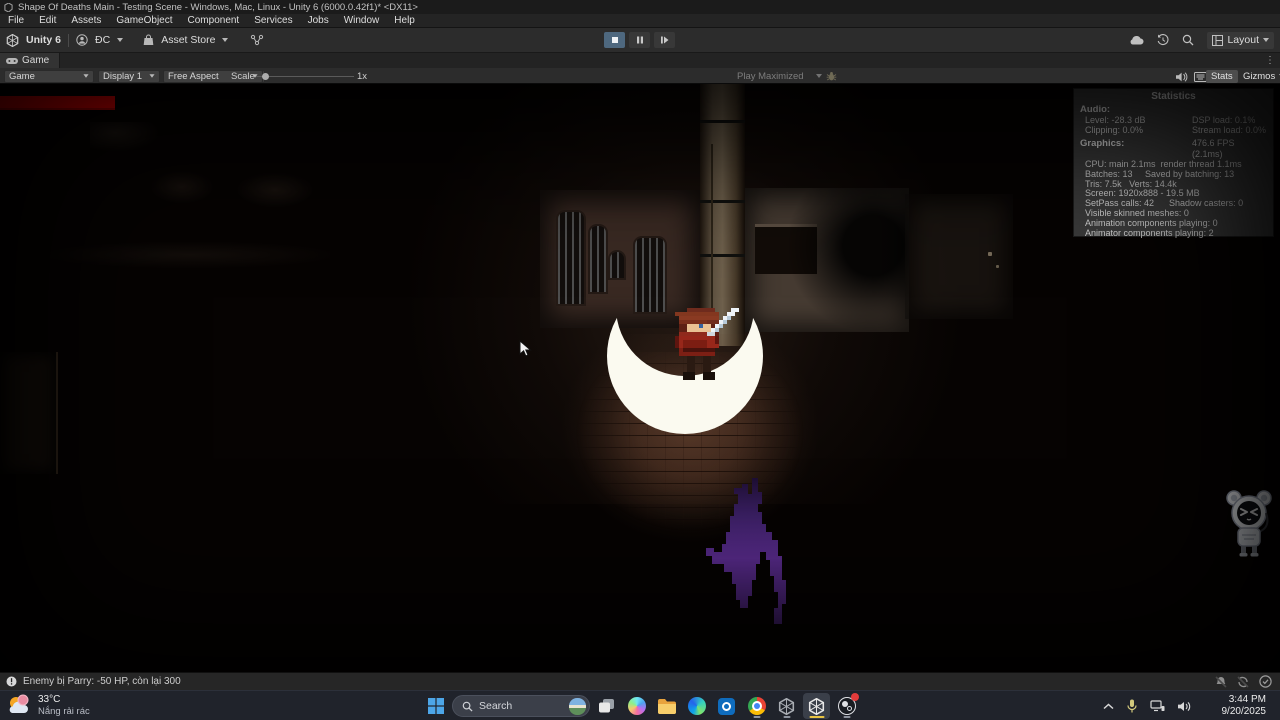 The height and width of the screenshot is (720, 1280). I want to click on product-label: Unity 6, so click(44, 40).